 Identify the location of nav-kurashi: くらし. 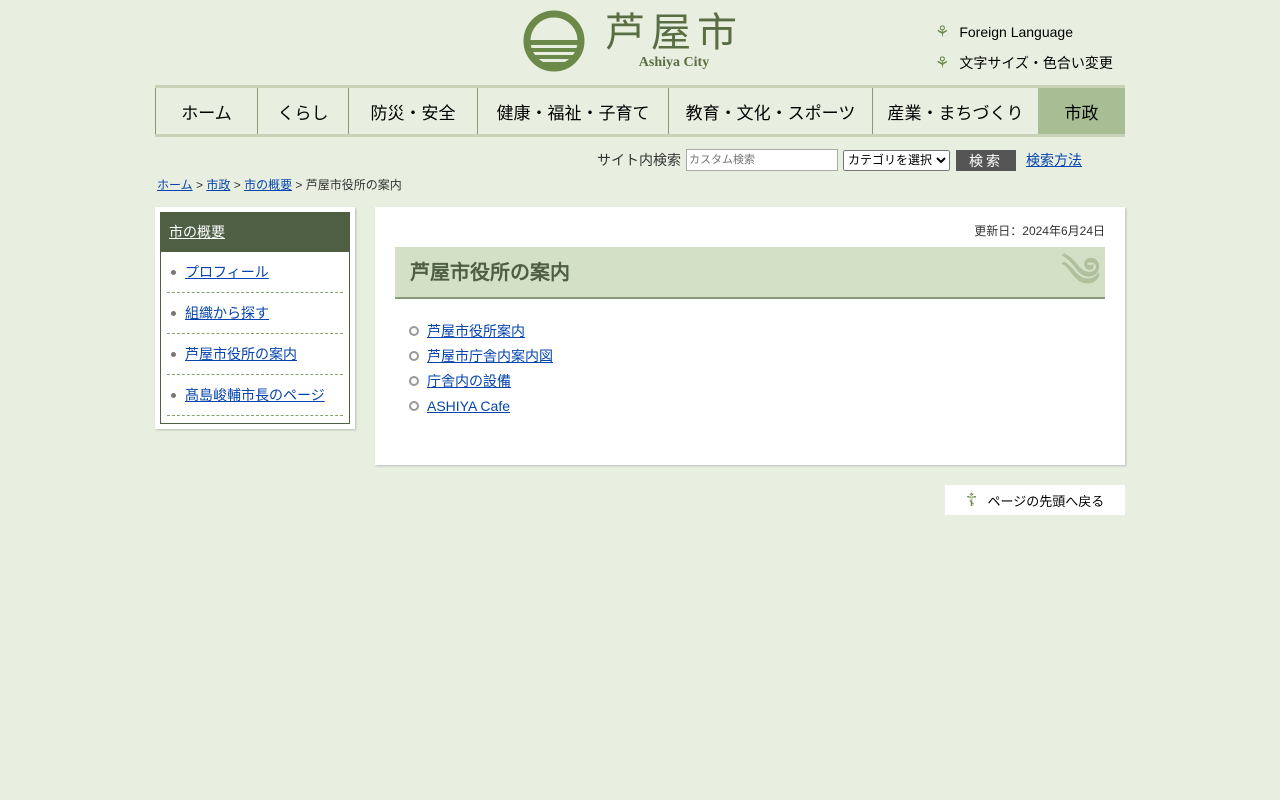
(302, 111).